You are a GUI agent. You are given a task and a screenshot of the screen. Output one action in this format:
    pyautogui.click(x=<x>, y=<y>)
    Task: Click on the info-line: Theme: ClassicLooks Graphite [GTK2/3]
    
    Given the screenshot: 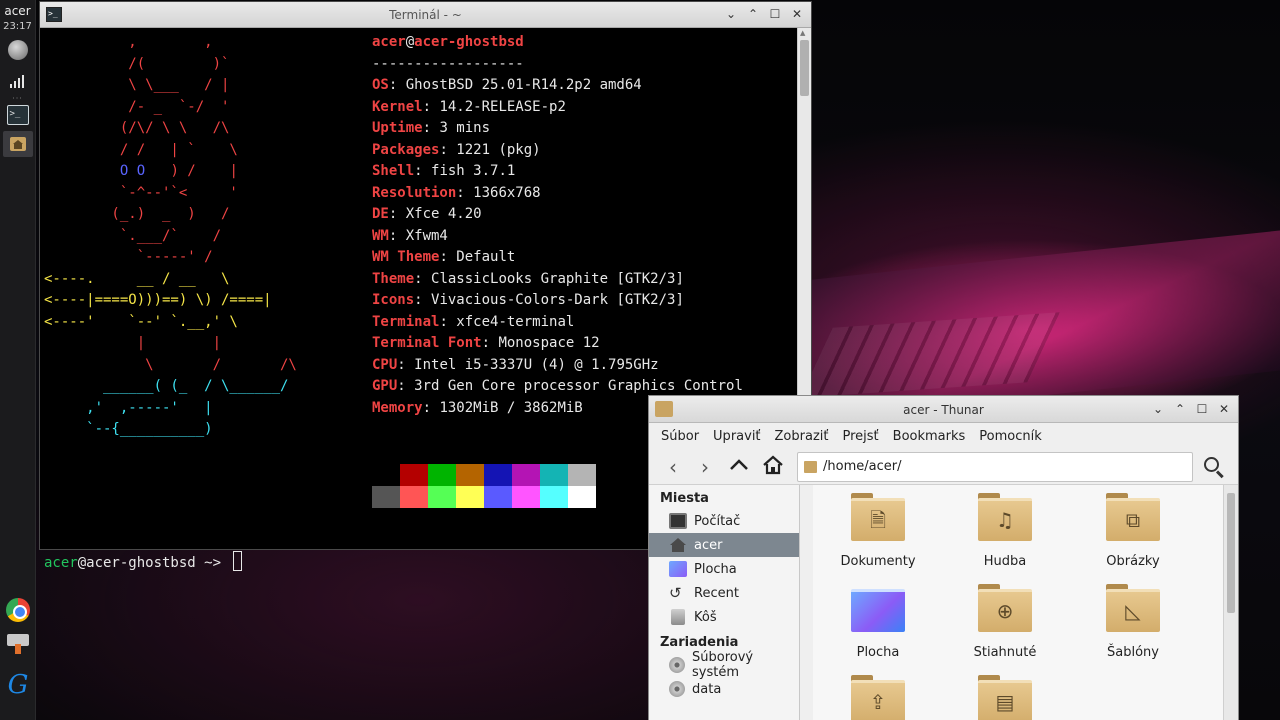 What is the action you would take?
    pyautogui.click(x=528, y=278)
    